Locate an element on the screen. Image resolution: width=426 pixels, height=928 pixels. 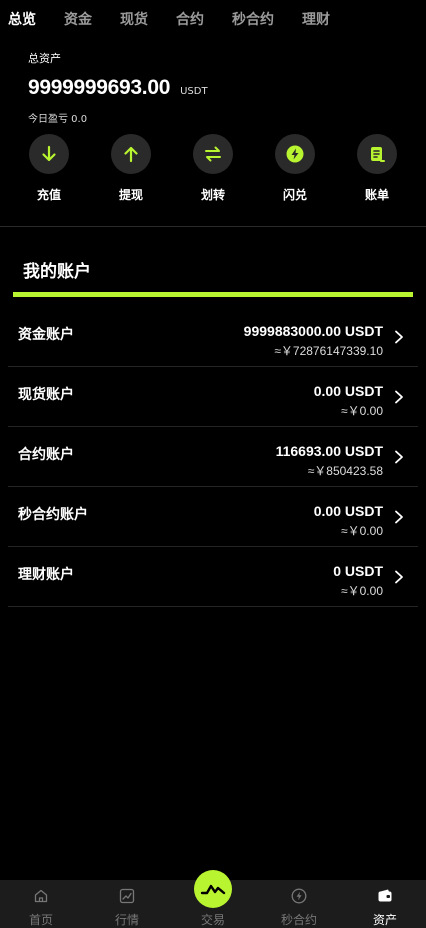
bill-icon is located at coordinates (377, 154).